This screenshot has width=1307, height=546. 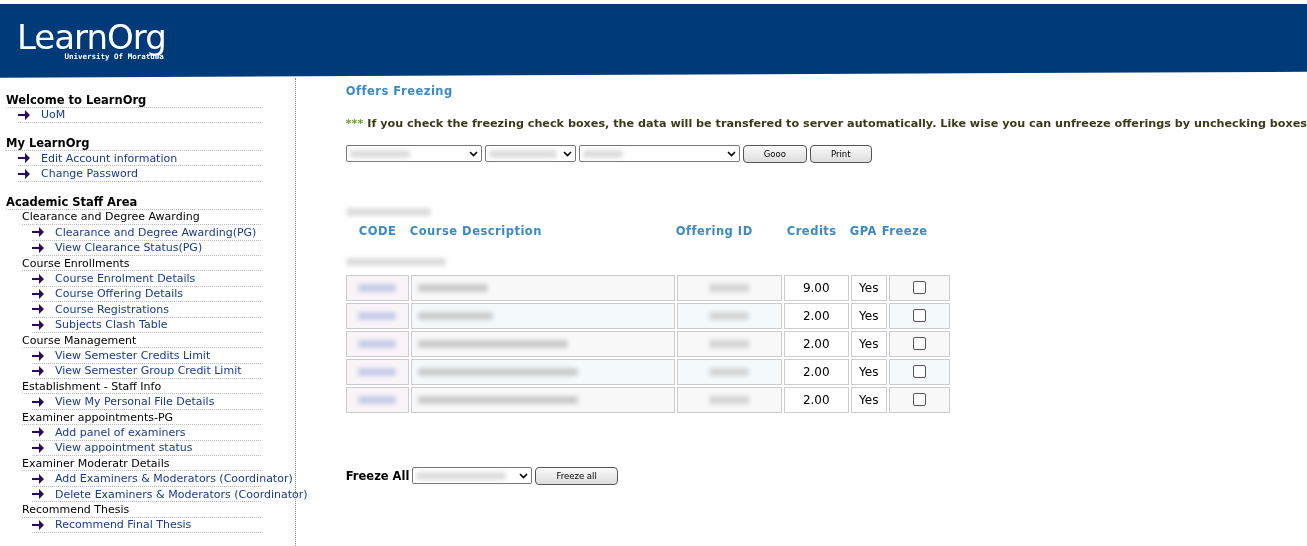 I want to click on column-header: Offering ID, so click(x=714, y=230).